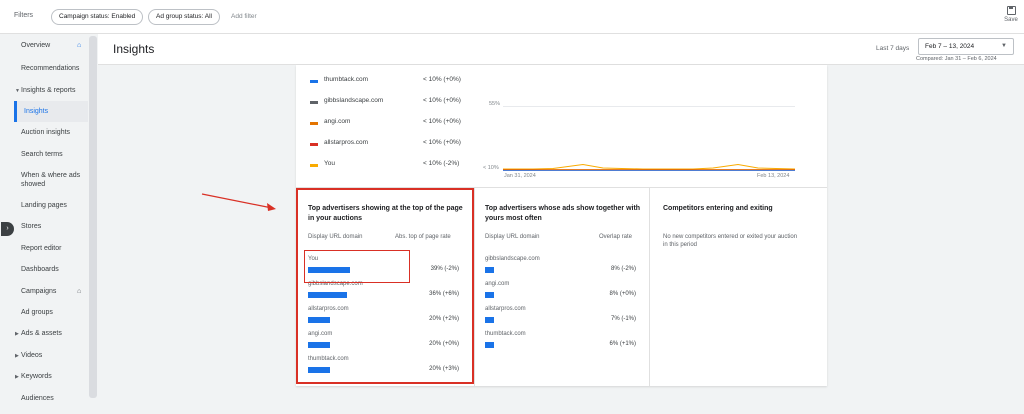  I want to click on series-line-you, so click(649, 166).